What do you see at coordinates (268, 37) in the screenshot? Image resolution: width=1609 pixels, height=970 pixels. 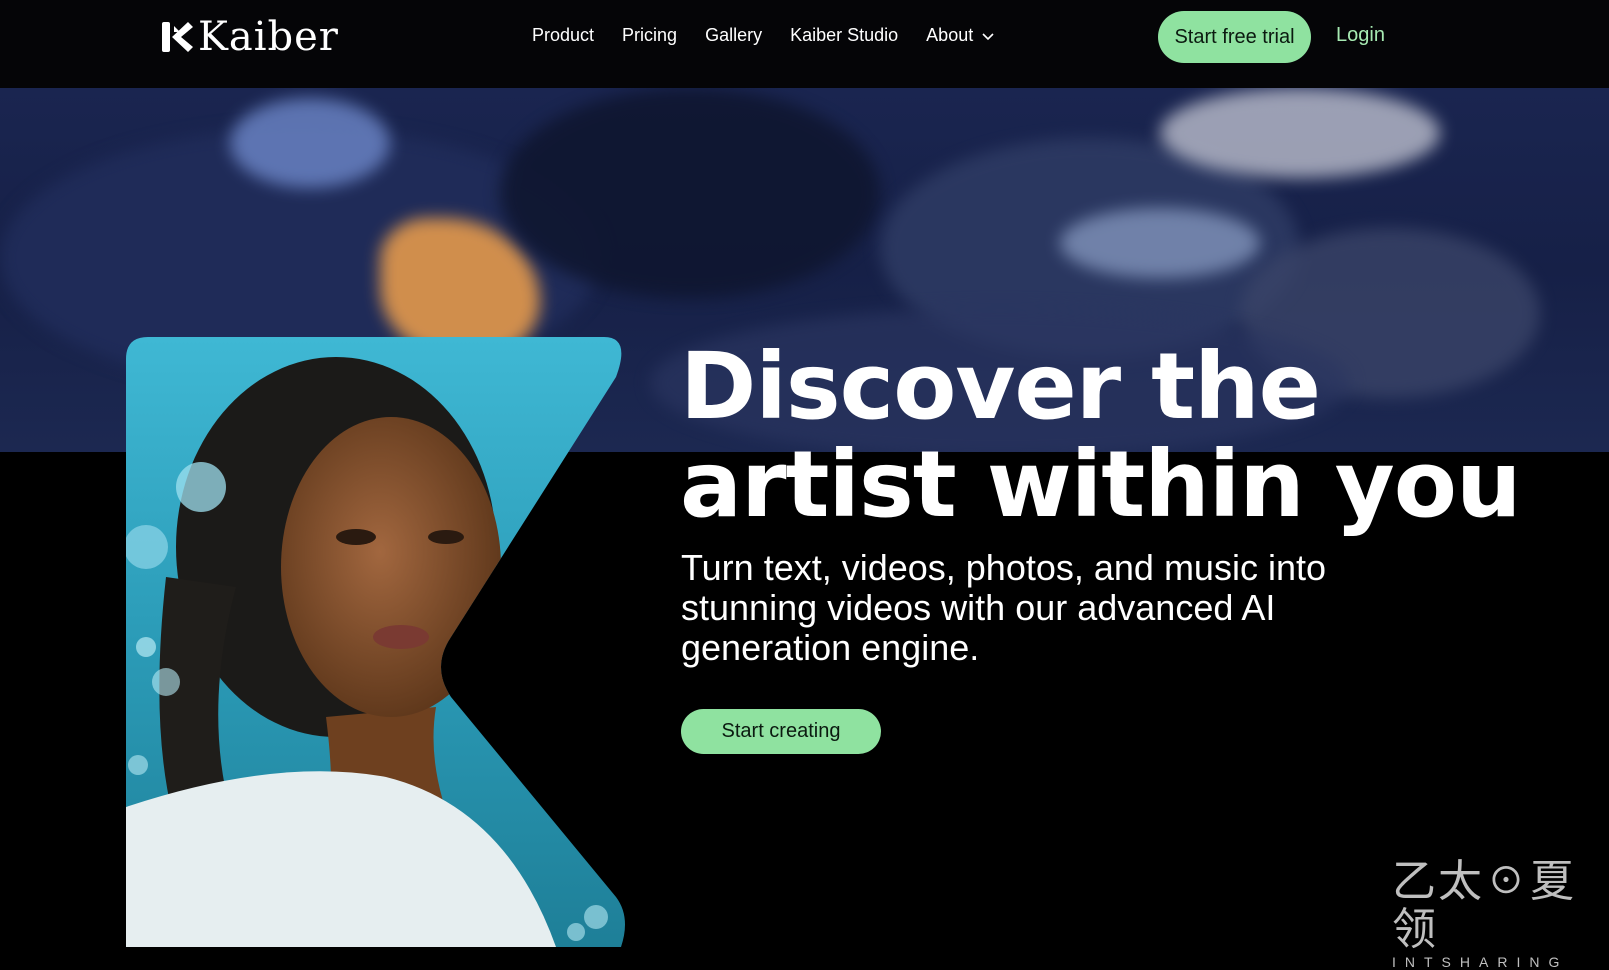 I see `brand-name: Kaiber` at bounding box center [268, 37].